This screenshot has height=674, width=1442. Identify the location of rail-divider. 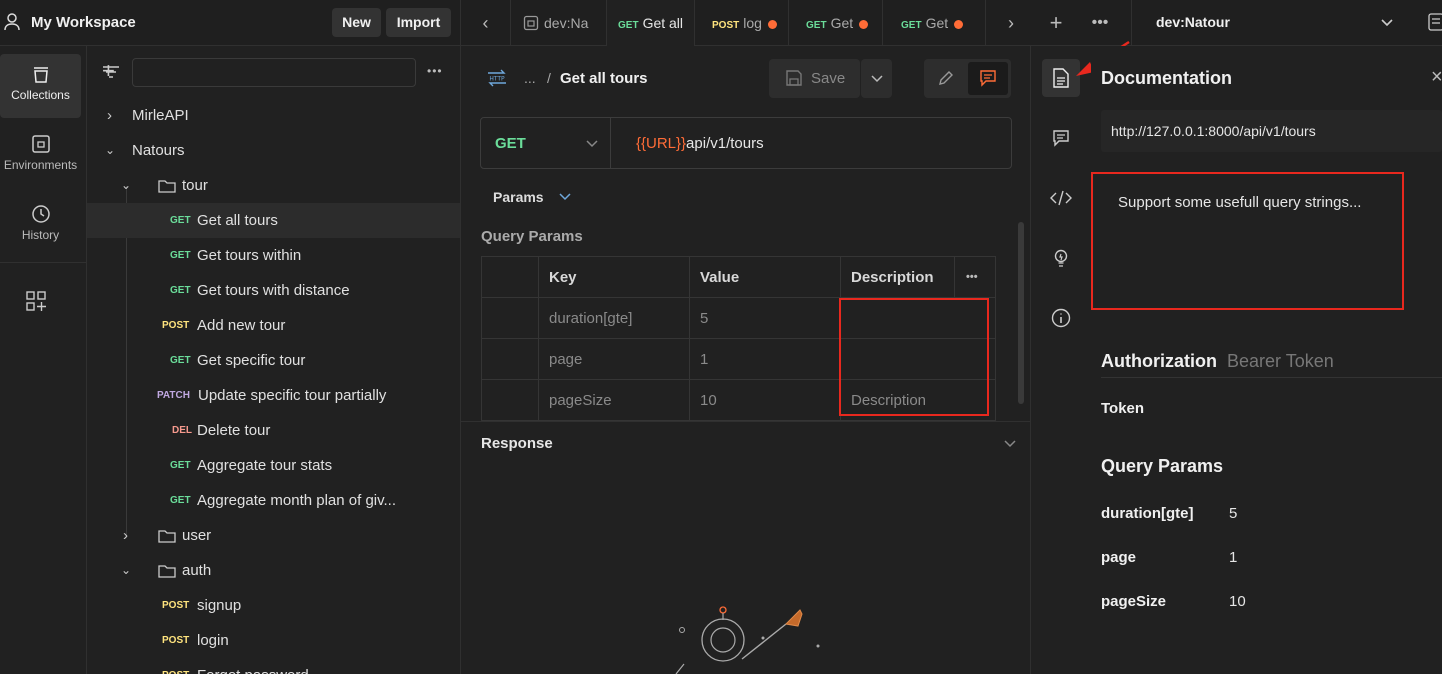
(43, 262).